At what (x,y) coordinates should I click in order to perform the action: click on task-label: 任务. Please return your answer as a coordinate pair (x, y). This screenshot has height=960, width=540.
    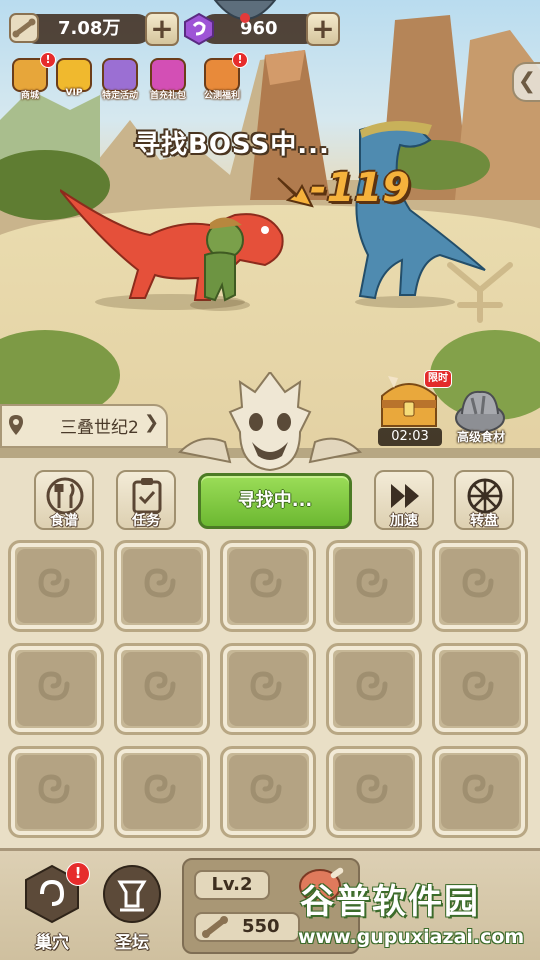
    Looking at the image, I should click on (146, 521).